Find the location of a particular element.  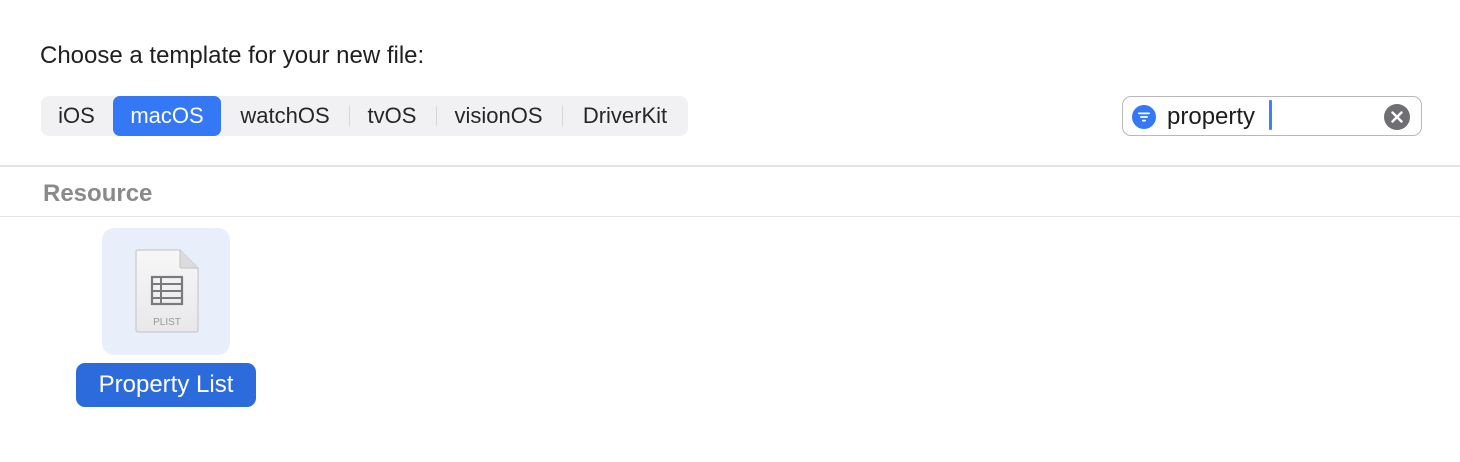

filter-icon is located at coordinates (1144, 117).